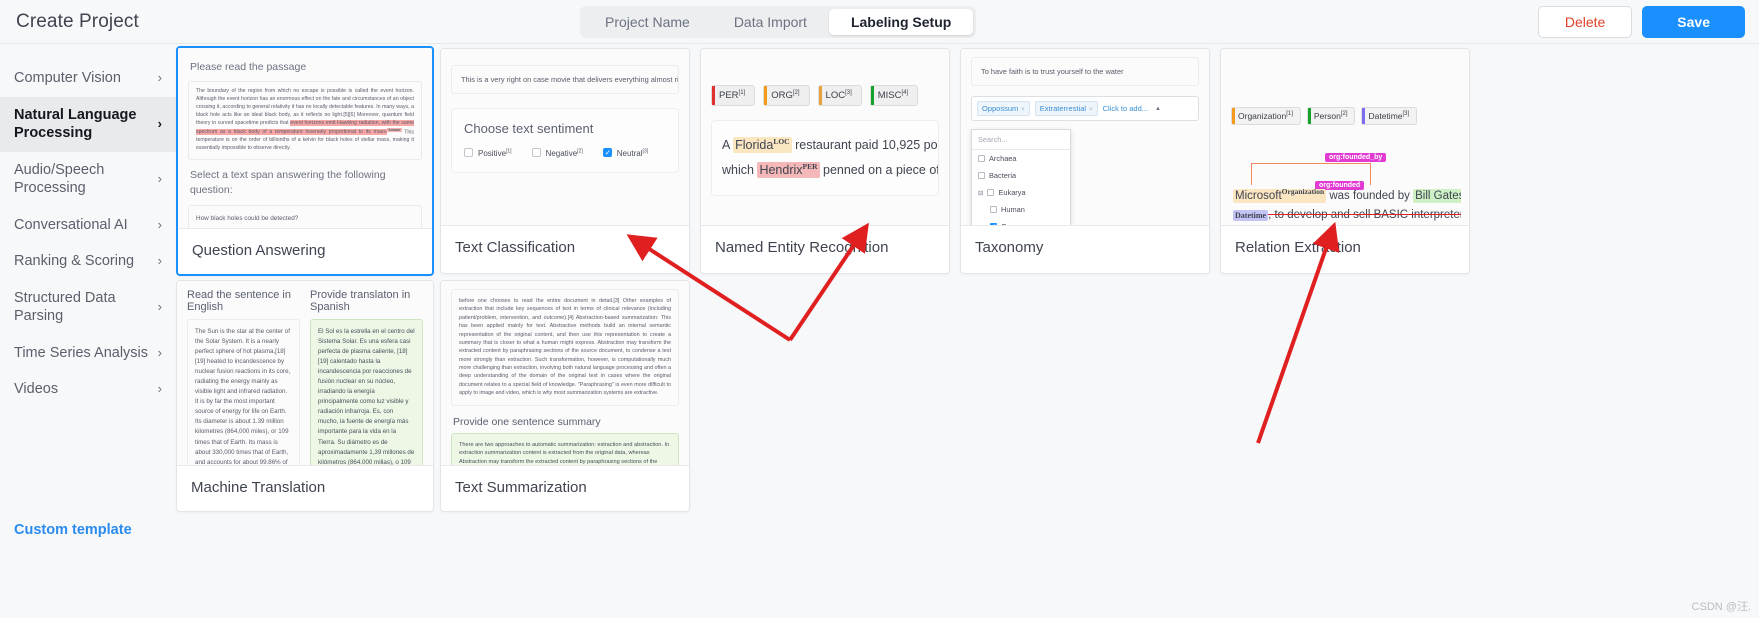 Image resolution: width=1759 pixels, height=618 pixels. I want to click on tc-choice-label: Neutral, so click(629, 153).